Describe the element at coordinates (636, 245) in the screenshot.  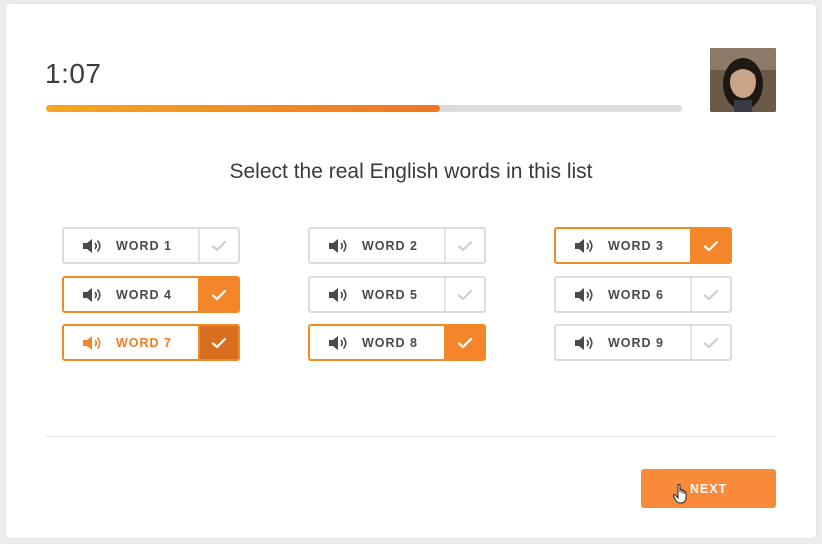
I see `word-label: WORD 3` at that location.